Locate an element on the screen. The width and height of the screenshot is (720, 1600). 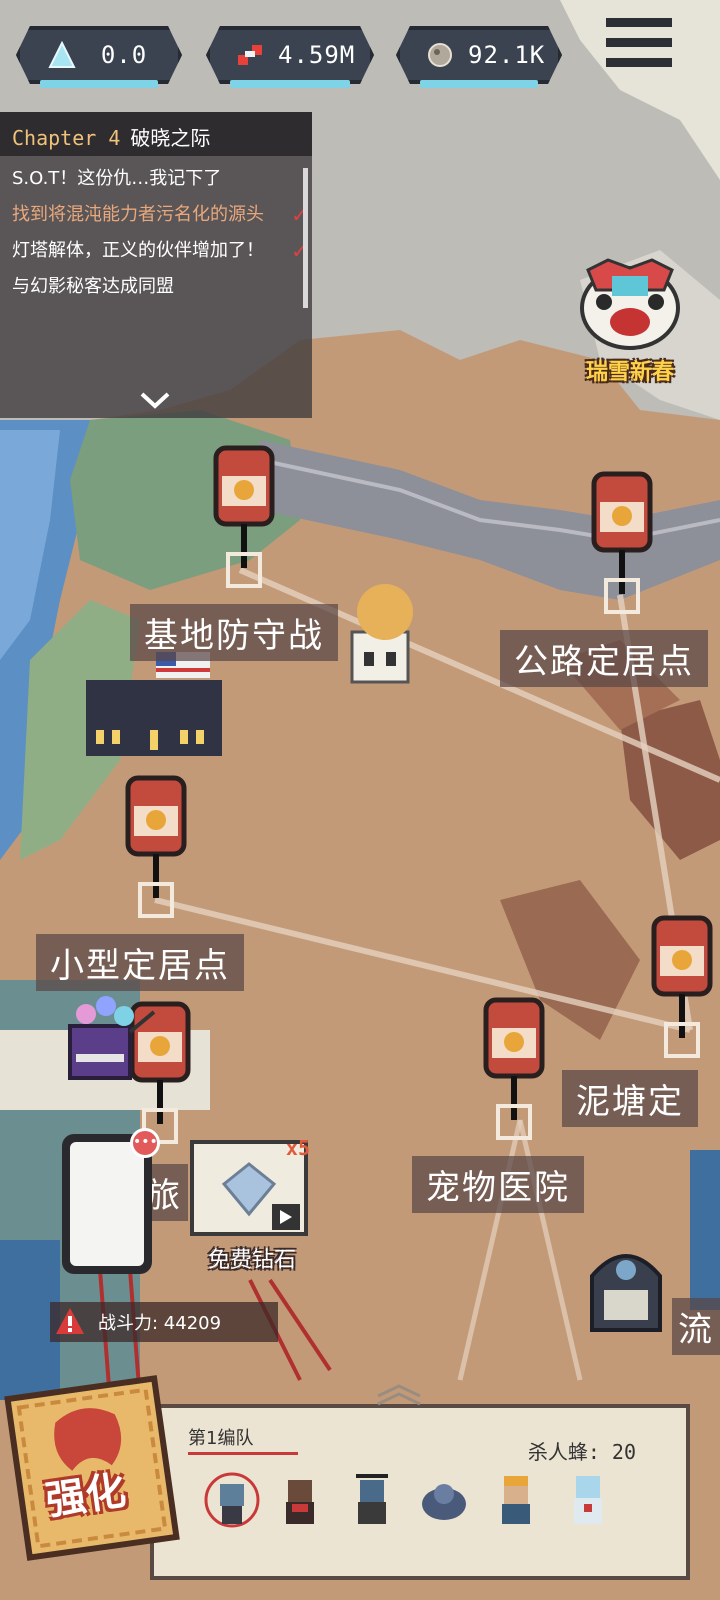
squad-panel: 第1编队 杀人蜂: 20 is located at coordinates (420, 1482).